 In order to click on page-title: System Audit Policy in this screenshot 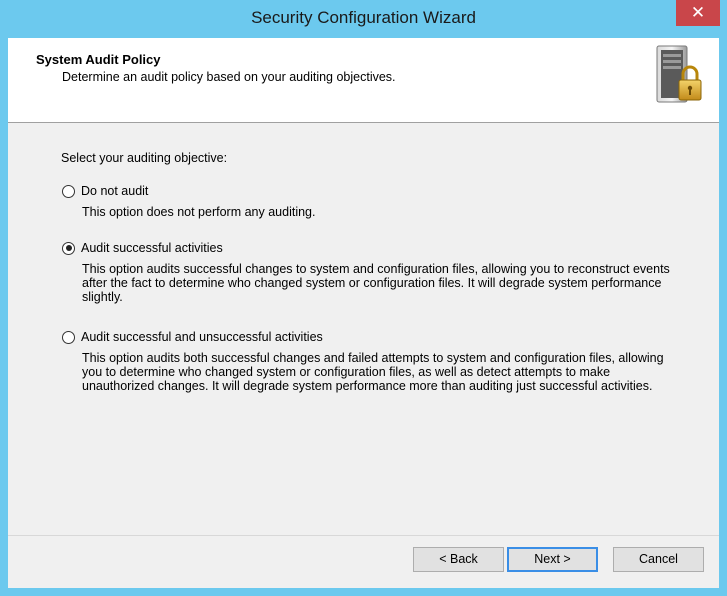, I will do `click(98, 59)`.